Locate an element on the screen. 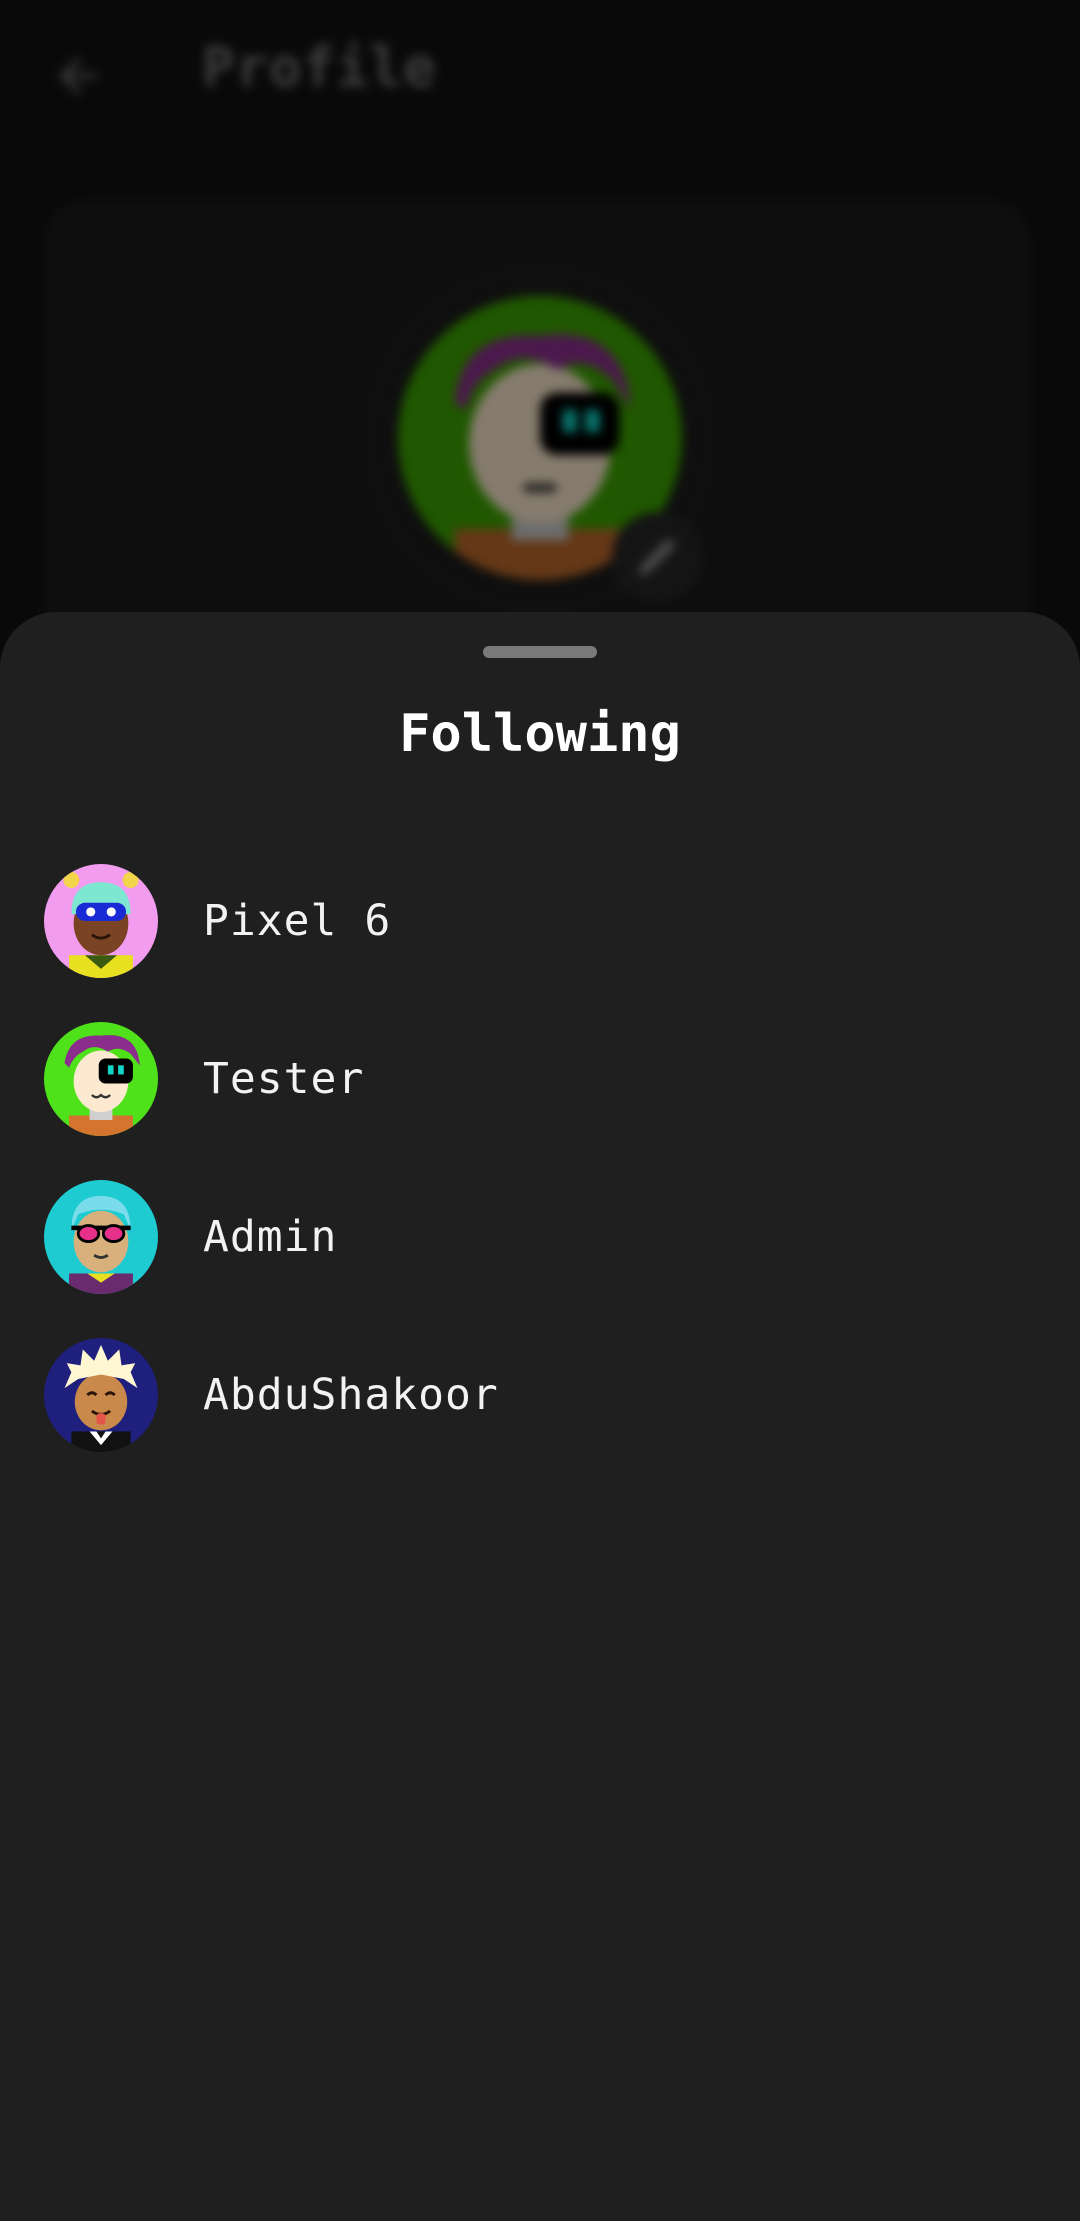 This screenshot has height=2221, width=1080. sheet-title: Following is located at coordinates (540, 734).